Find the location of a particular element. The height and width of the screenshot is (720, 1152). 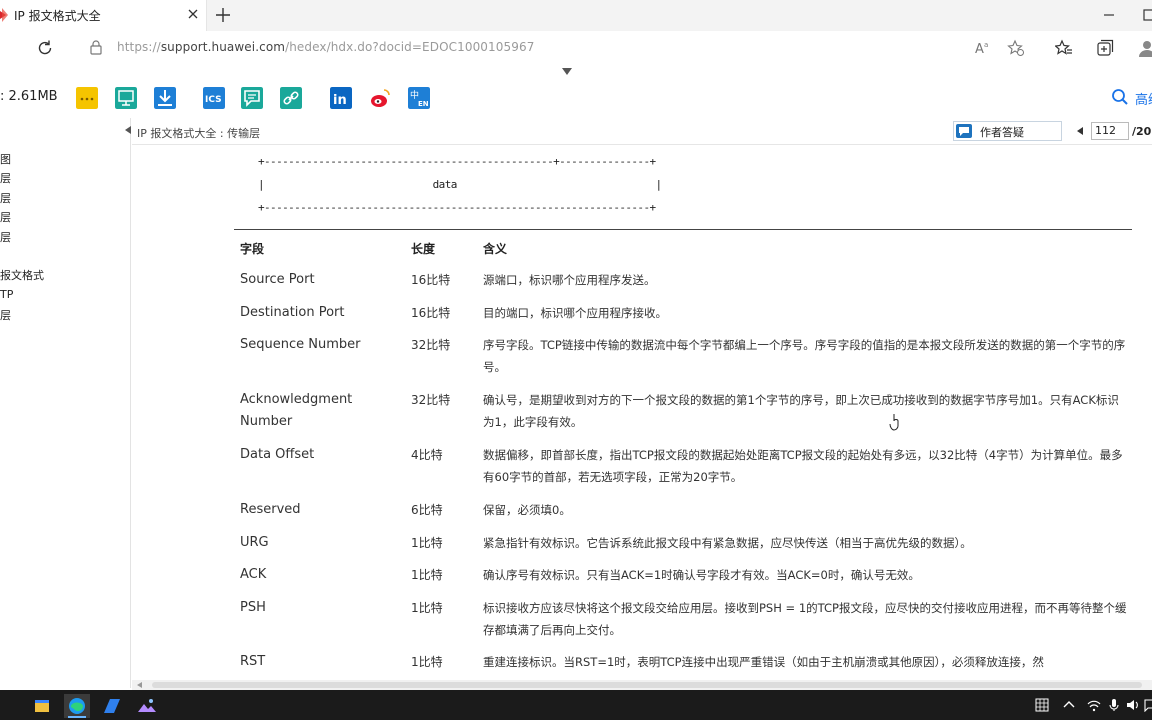

svg-text: ICS is located at coordinates (213, 100).